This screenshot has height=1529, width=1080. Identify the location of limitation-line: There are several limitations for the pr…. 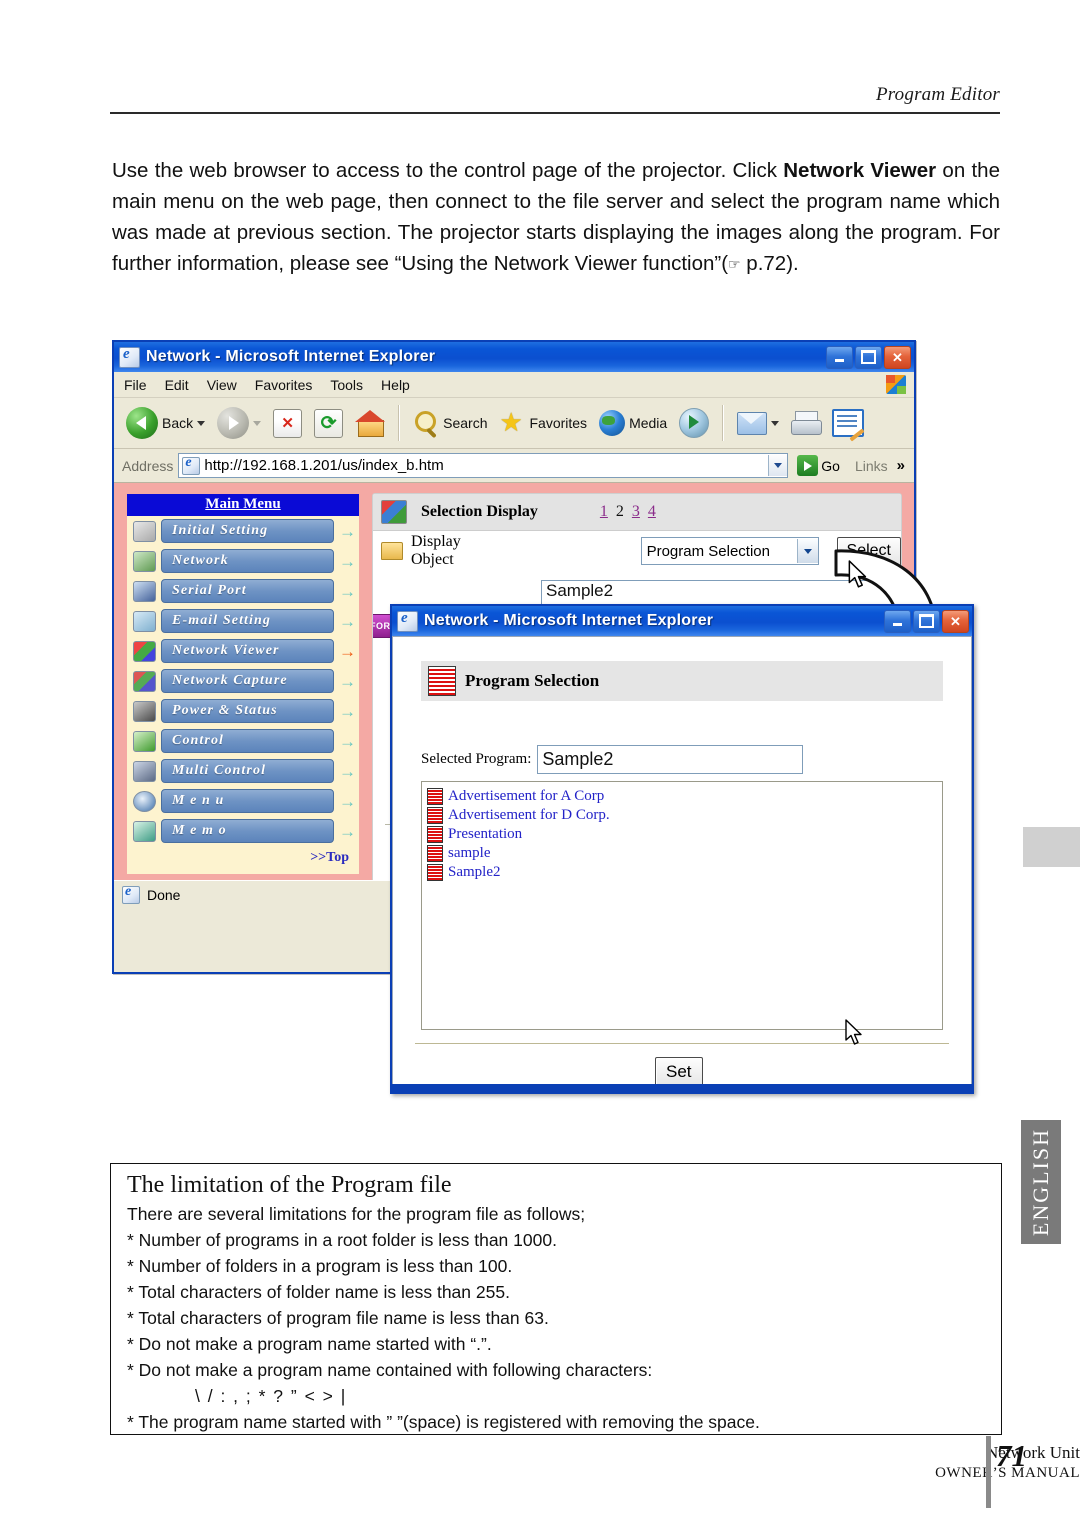
(356, 1214).